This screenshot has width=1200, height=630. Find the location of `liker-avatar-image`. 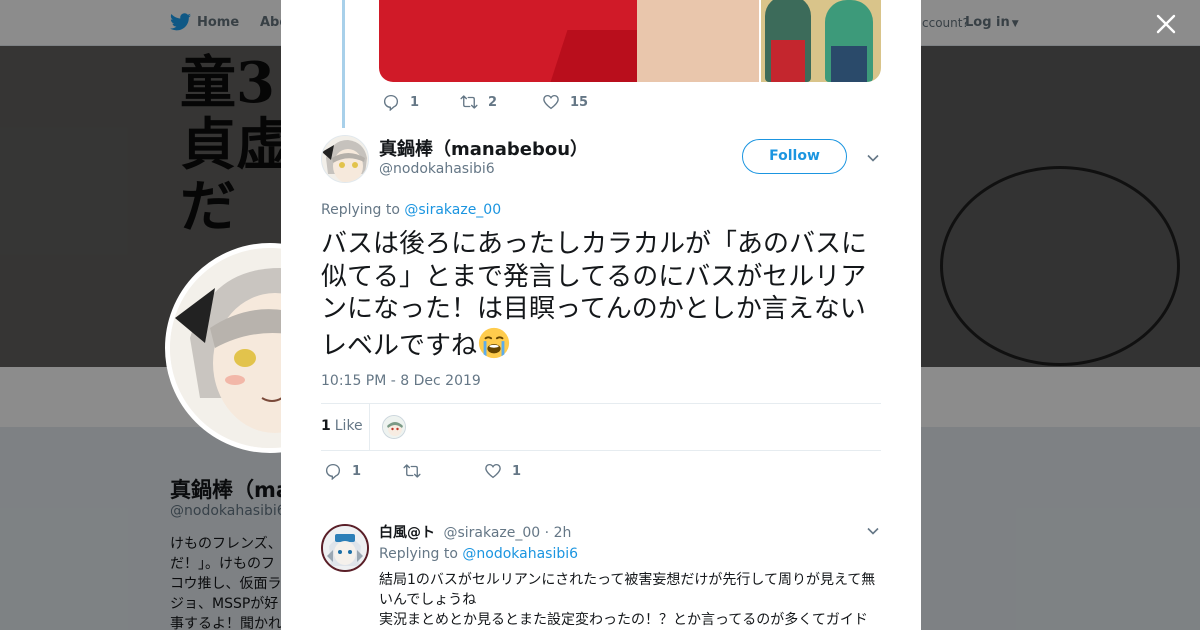

liker-avatar-image is located at coordinates (394, 427).